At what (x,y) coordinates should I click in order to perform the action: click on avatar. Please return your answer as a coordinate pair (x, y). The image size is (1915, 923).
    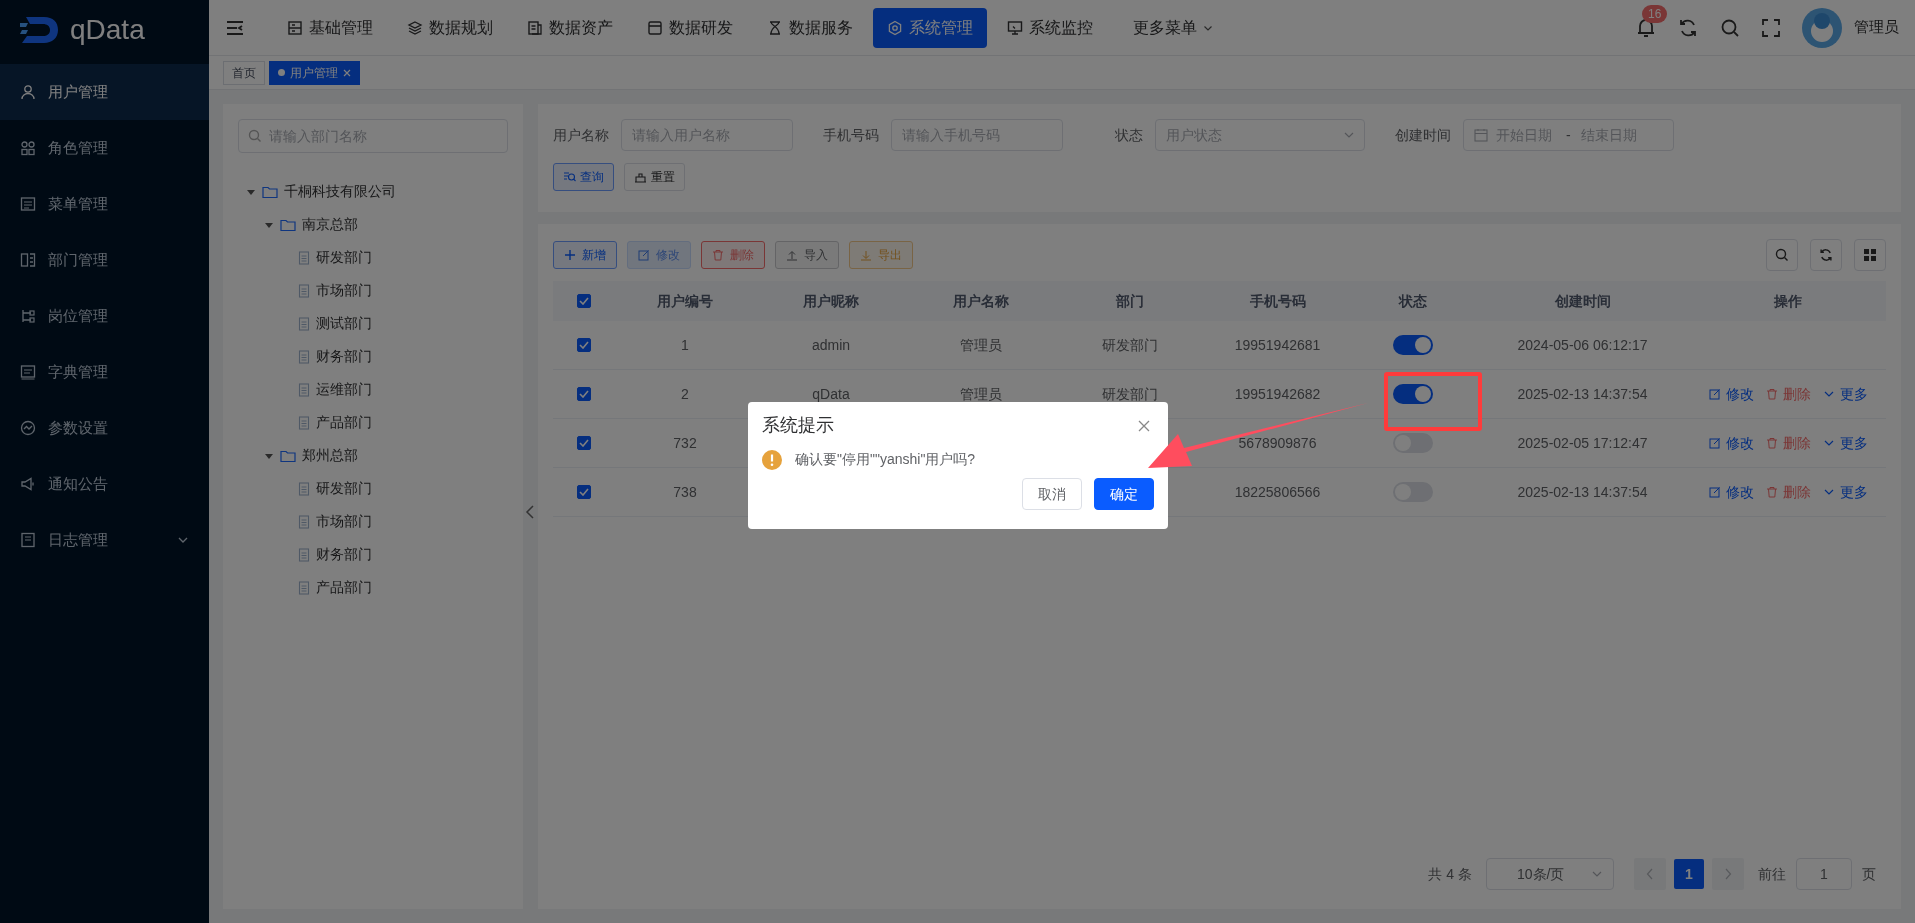
    Looking at the image, I should click on (1822, 27).